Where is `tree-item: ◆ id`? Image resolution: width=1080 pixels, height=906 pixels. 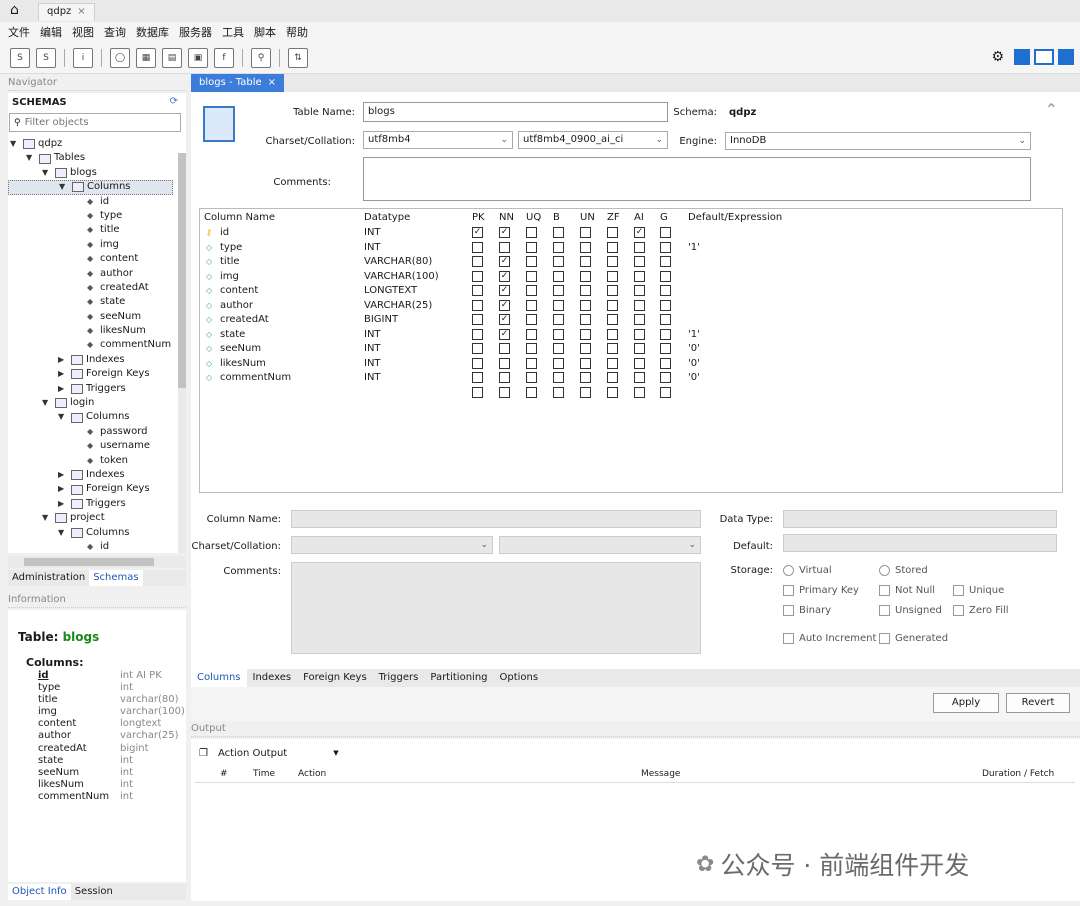
tree-item: ◆ id is located at coordinates (90, 202).